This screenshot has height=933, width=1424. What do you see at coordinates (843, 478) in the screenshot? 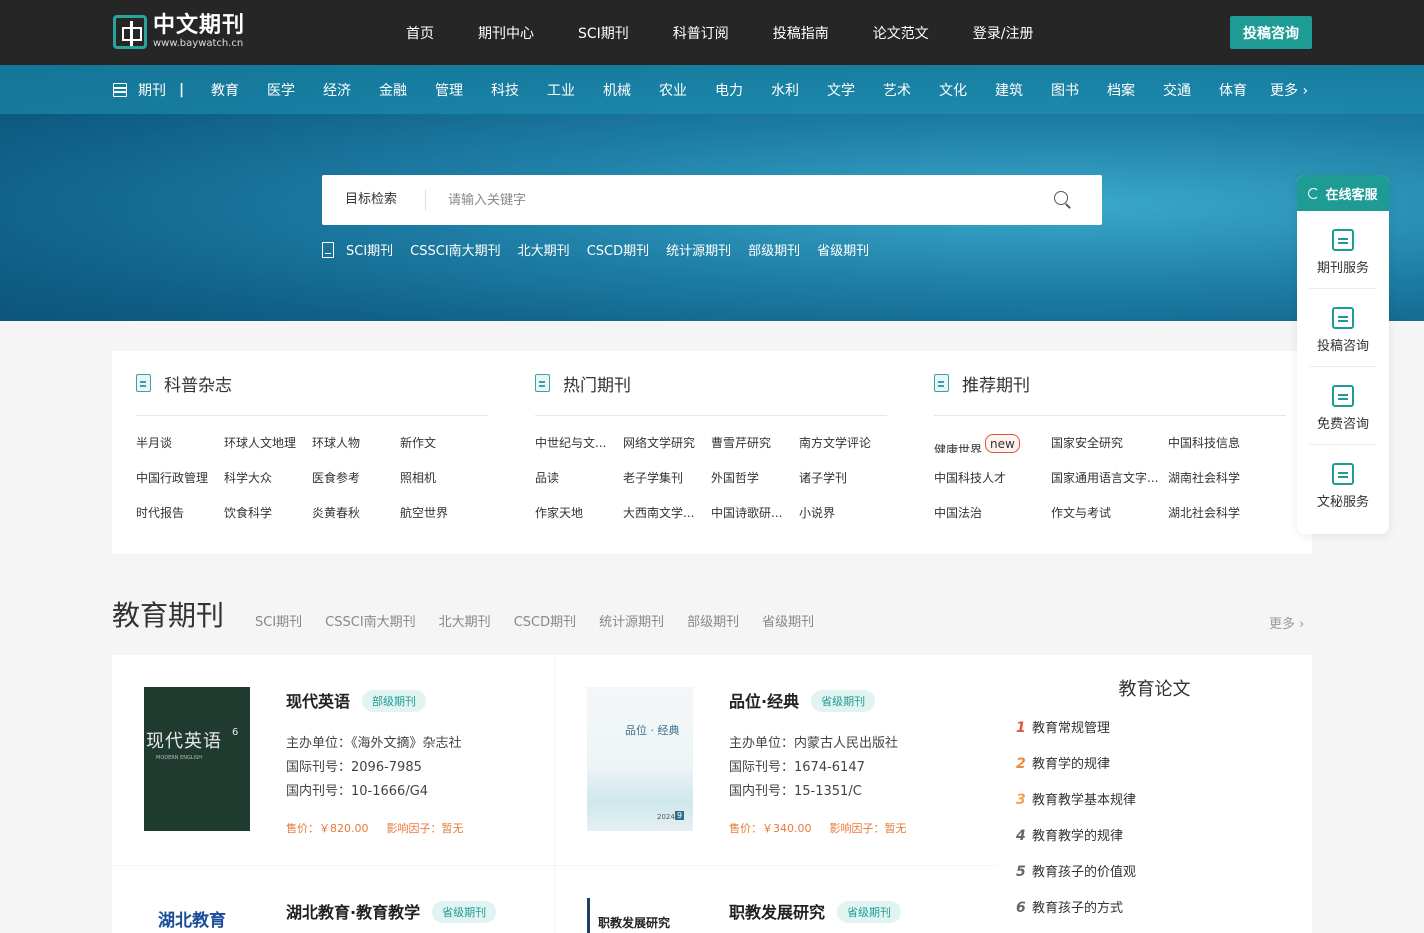
I see `list-item: 诸子学刊` at bounding box center [843, 478].